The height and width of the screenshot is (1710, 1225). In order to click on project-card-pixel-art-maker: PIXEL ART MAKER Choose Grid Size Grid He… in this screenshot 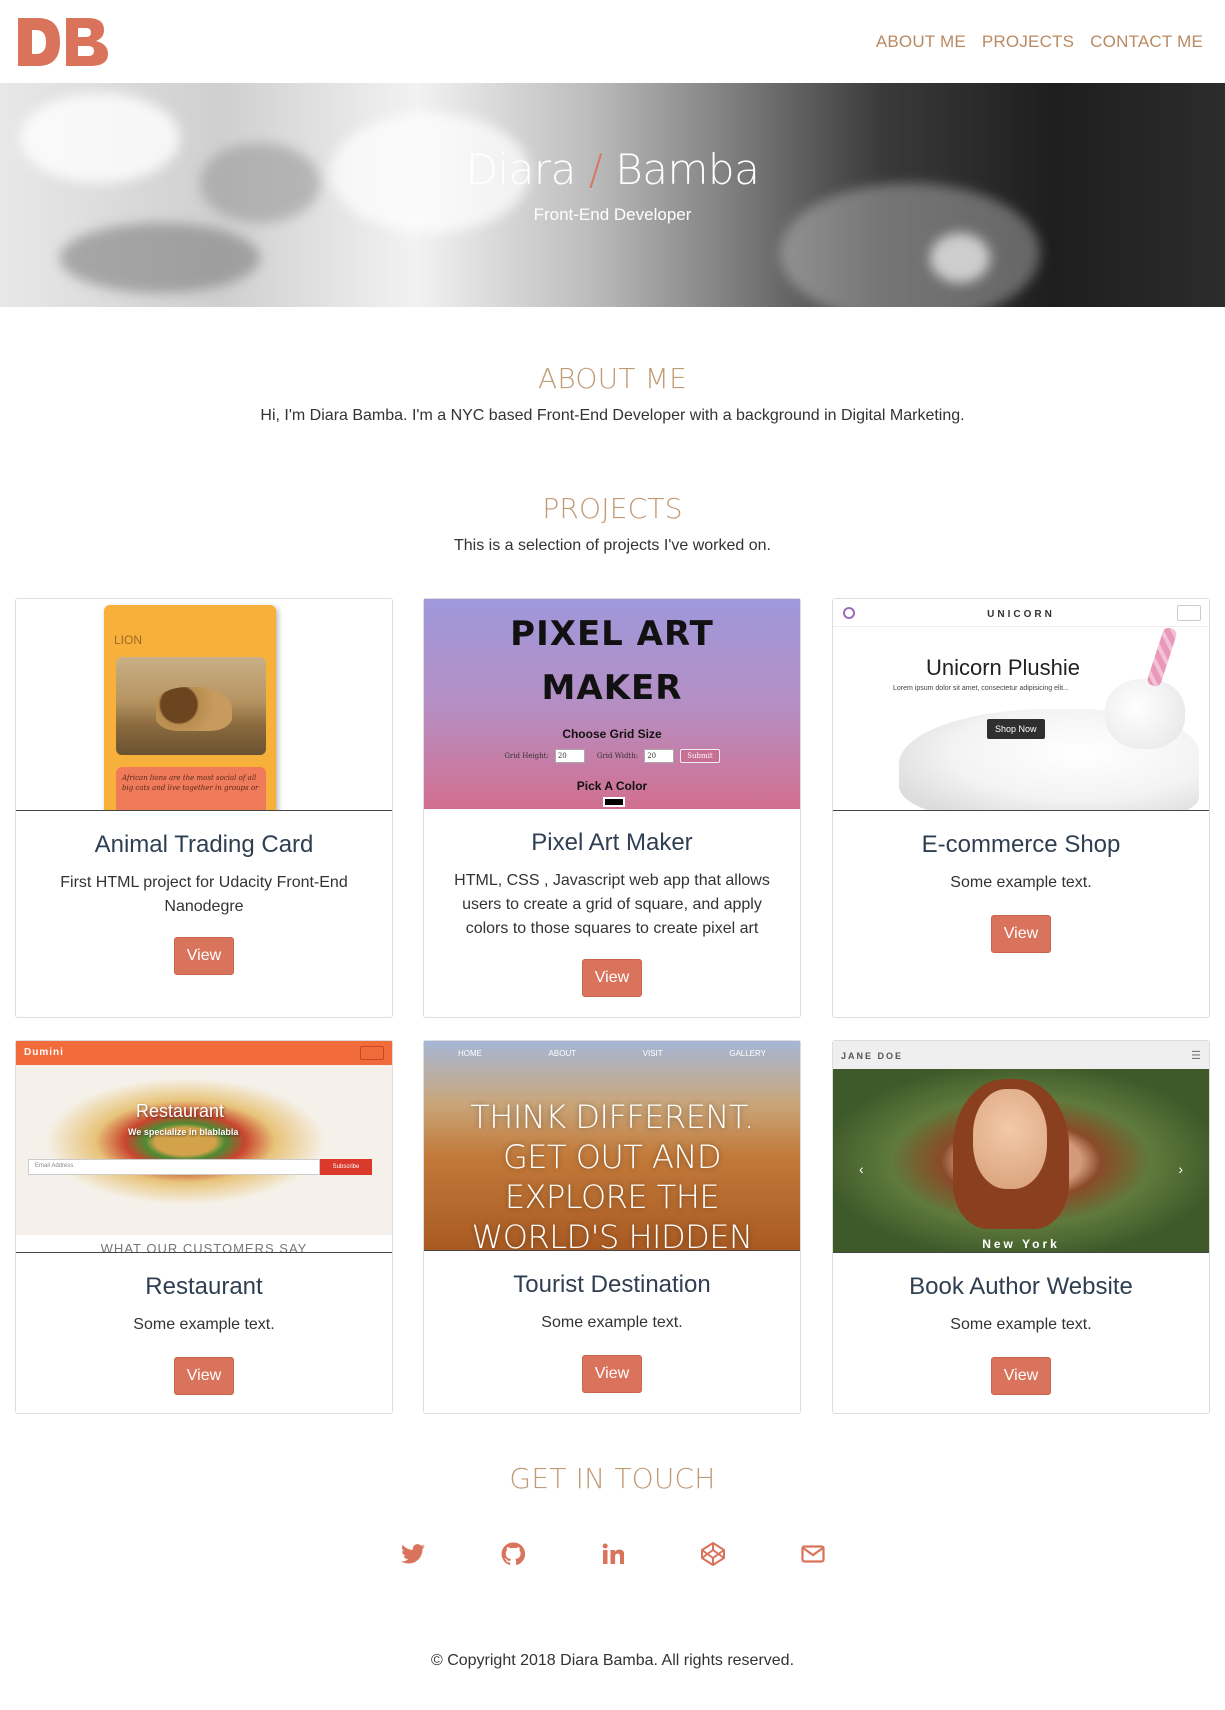, I will do `click(612, 808)`.